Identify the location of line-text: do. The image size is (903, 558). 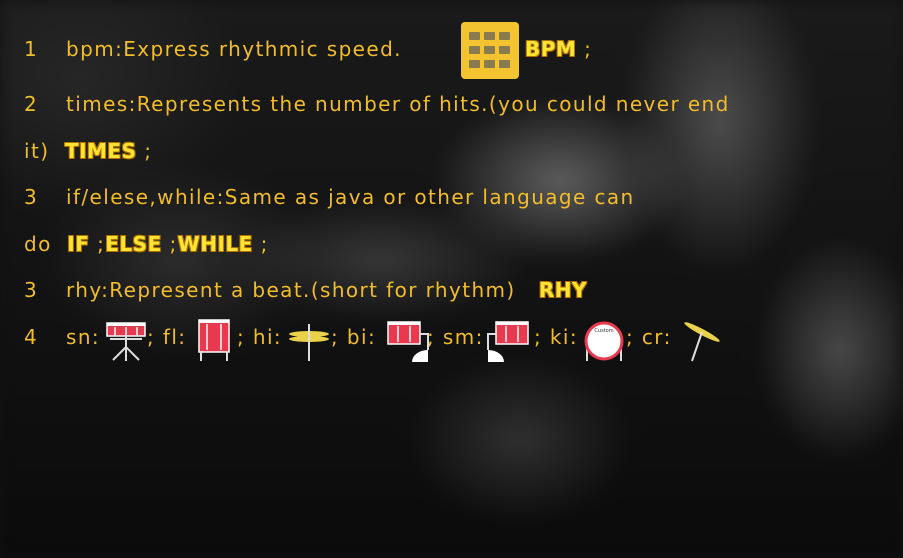
(38, 244).